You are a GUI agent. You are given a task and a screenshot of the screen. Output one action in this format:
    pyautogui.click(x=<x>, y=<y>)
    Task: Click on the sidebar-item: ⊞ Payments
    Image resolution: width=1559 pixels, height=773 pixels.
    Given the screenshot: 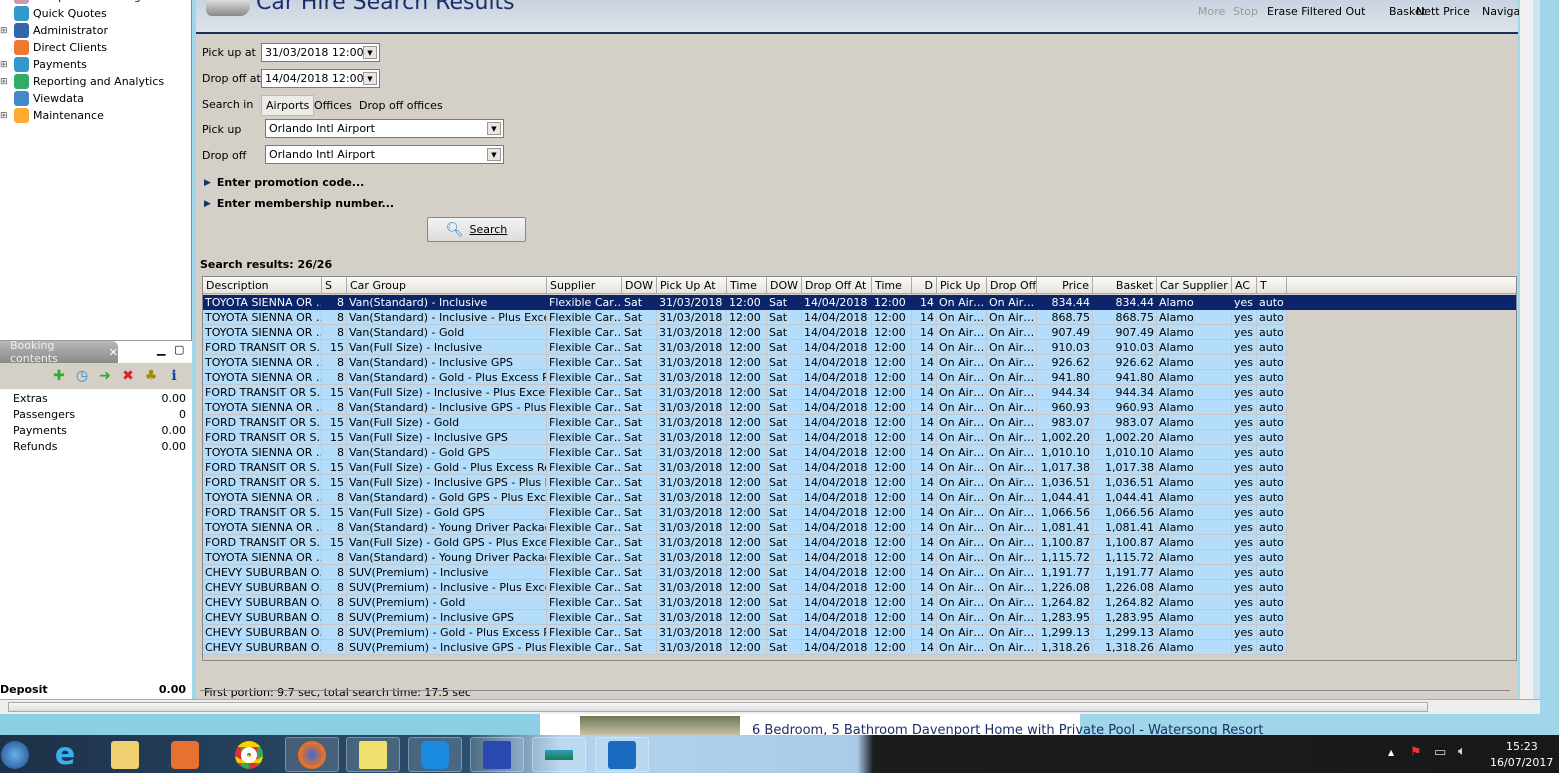 What is the action you would take?
    pyautogui.click(x=43, y=64)
    